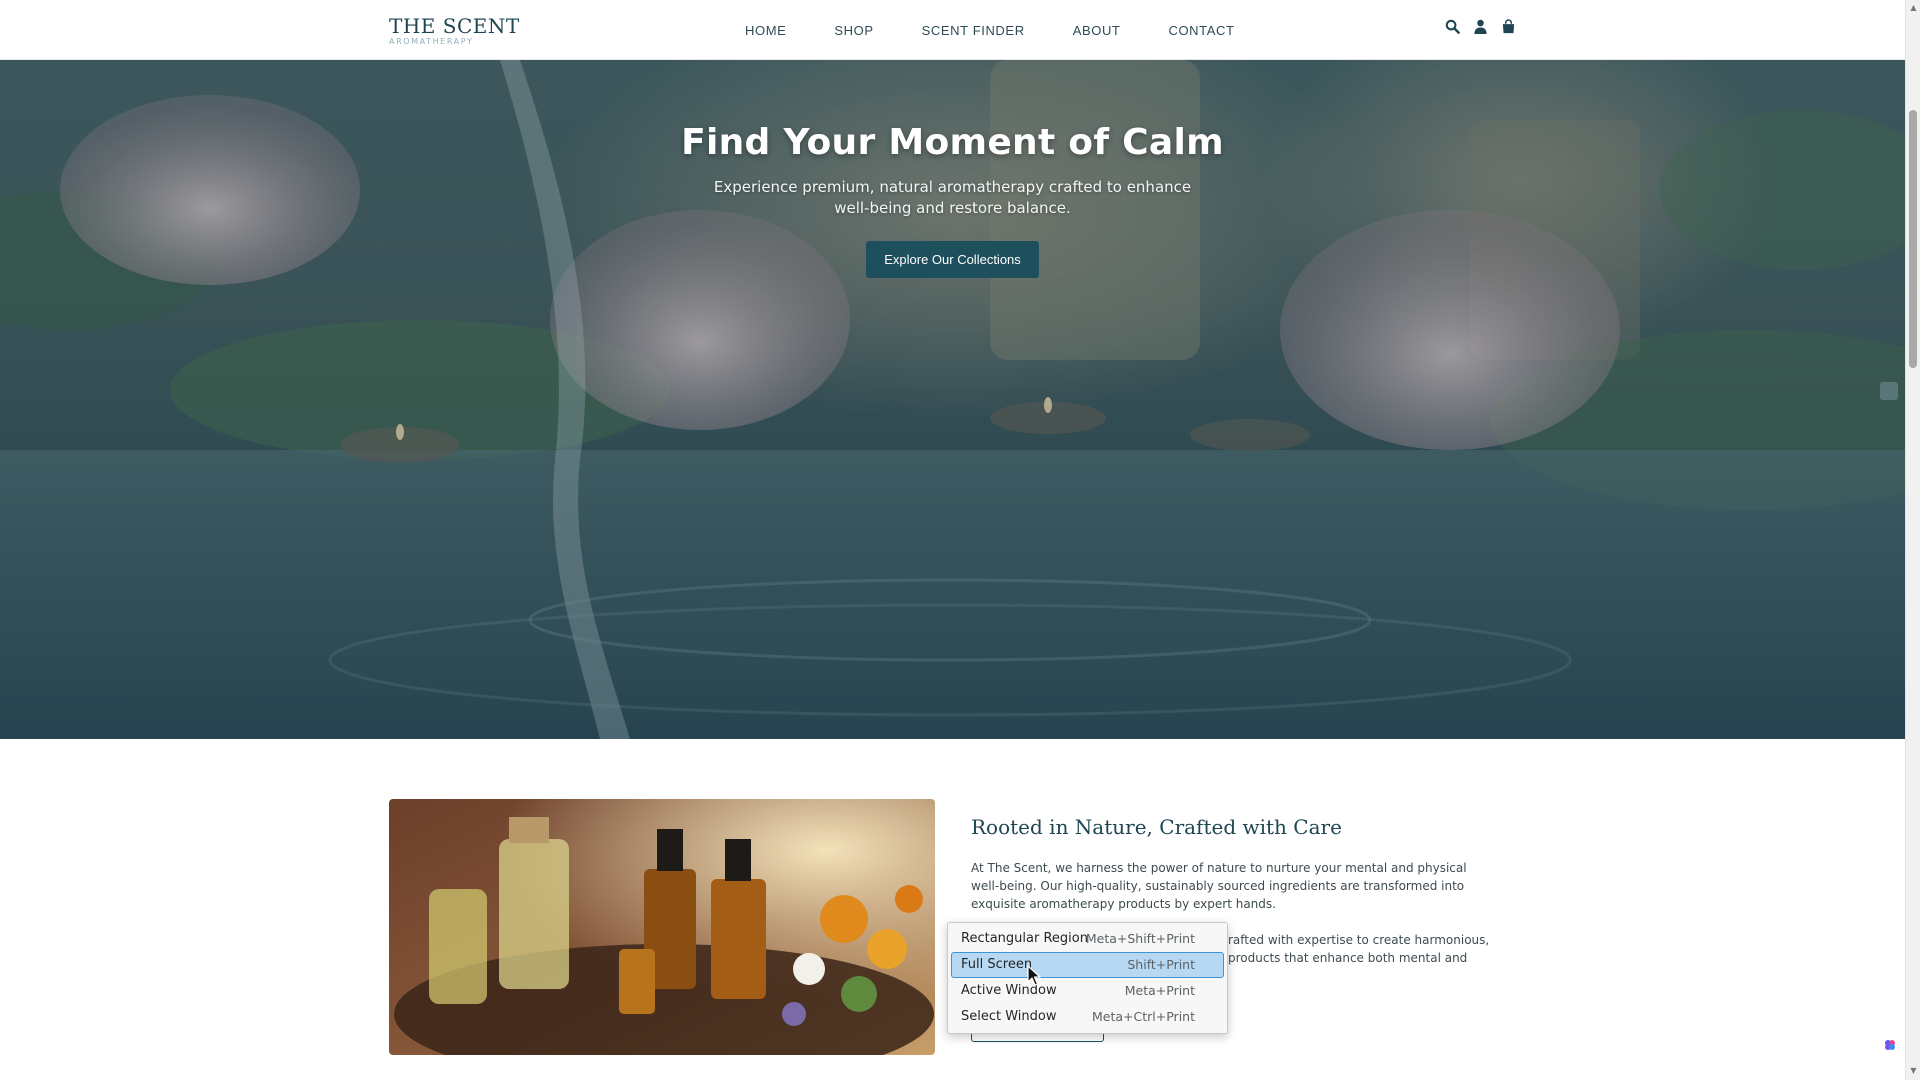  What do you see at coordinates (1097, 30) in the screenshot?
I see `nav-about: ABOUT` at bounding box center [1097, 30].